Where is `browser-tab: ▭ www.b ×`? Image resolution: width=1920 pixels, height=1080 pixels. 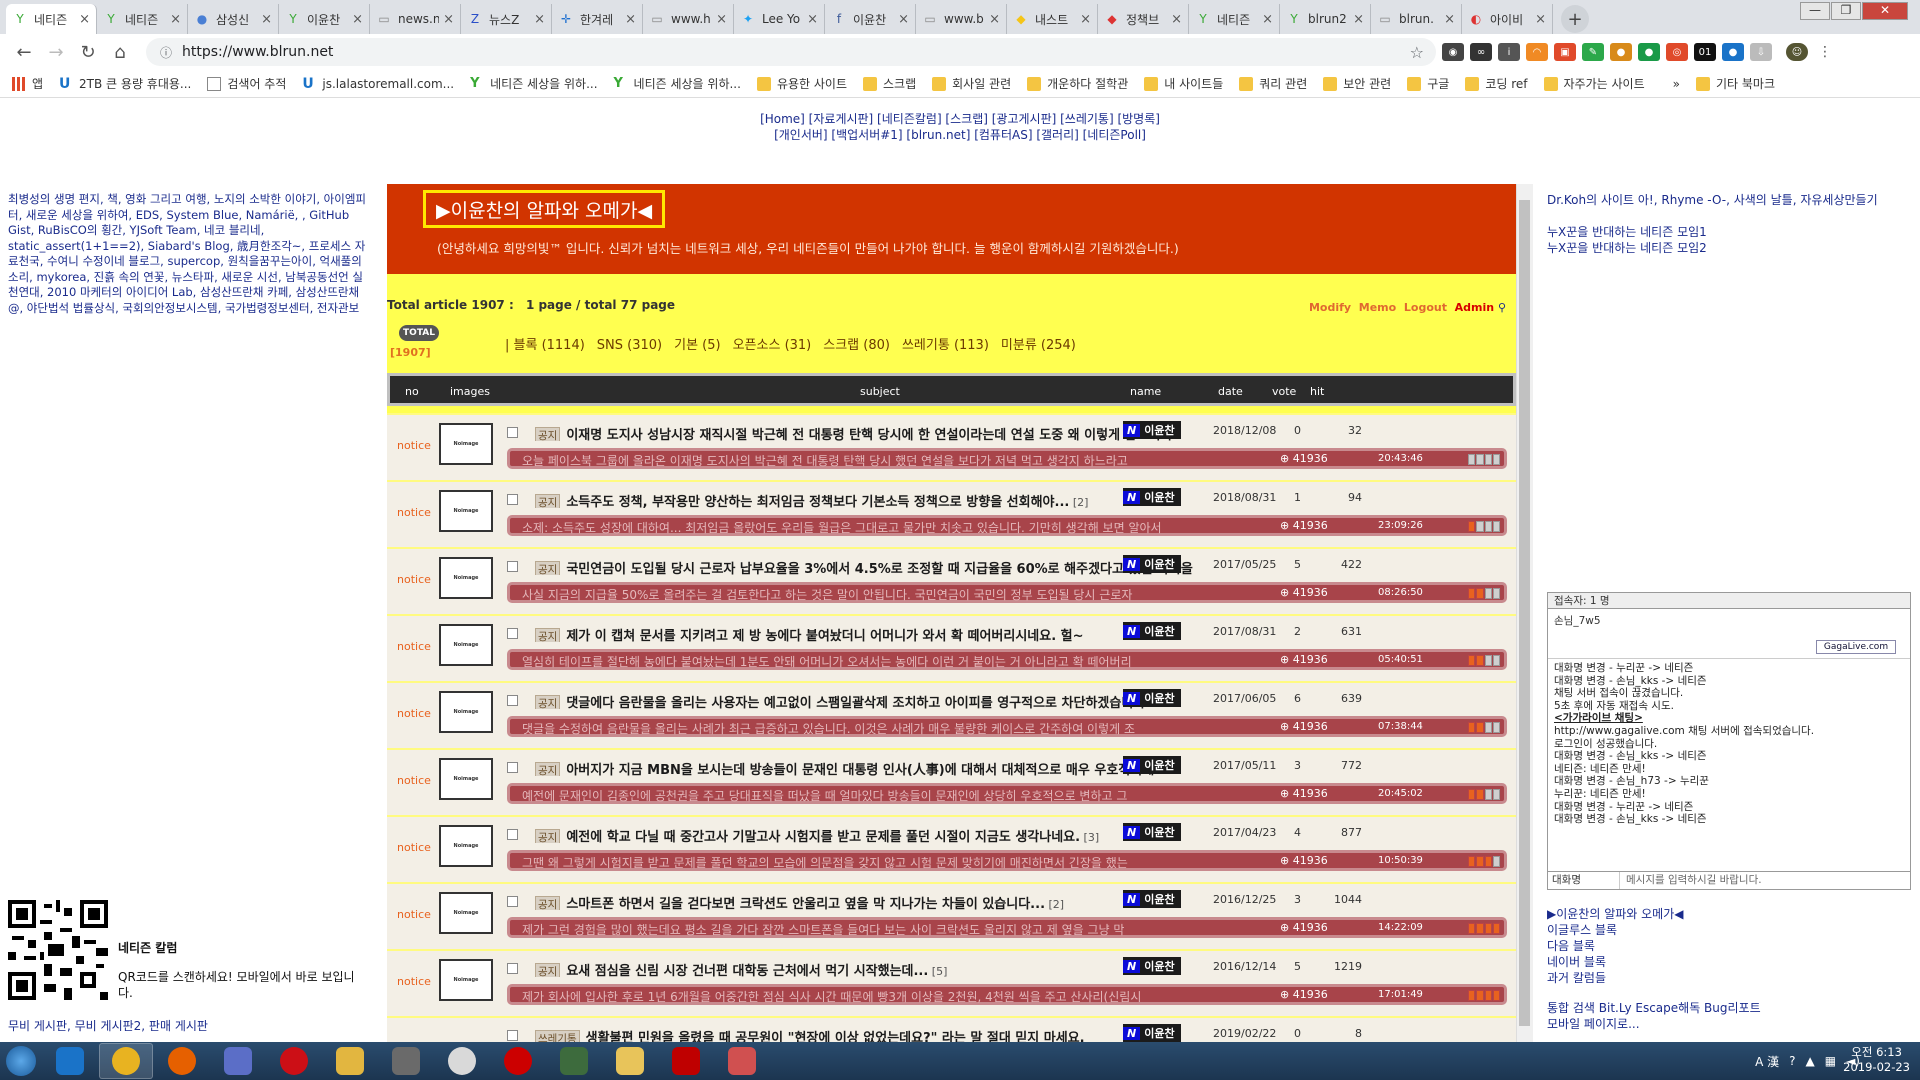
browser-tab: ▭ www.b × is located at coordinates (961, 19).